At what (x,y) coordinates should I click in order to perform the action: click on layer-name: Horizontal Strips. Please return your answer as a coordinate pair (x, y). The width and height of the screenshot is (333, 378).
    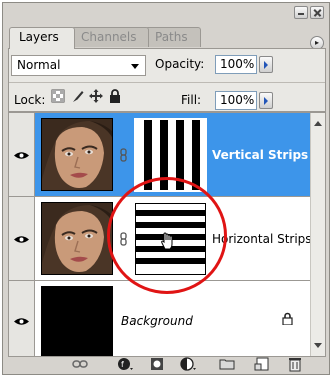
    Looking at the image, I should click on (262, 239).